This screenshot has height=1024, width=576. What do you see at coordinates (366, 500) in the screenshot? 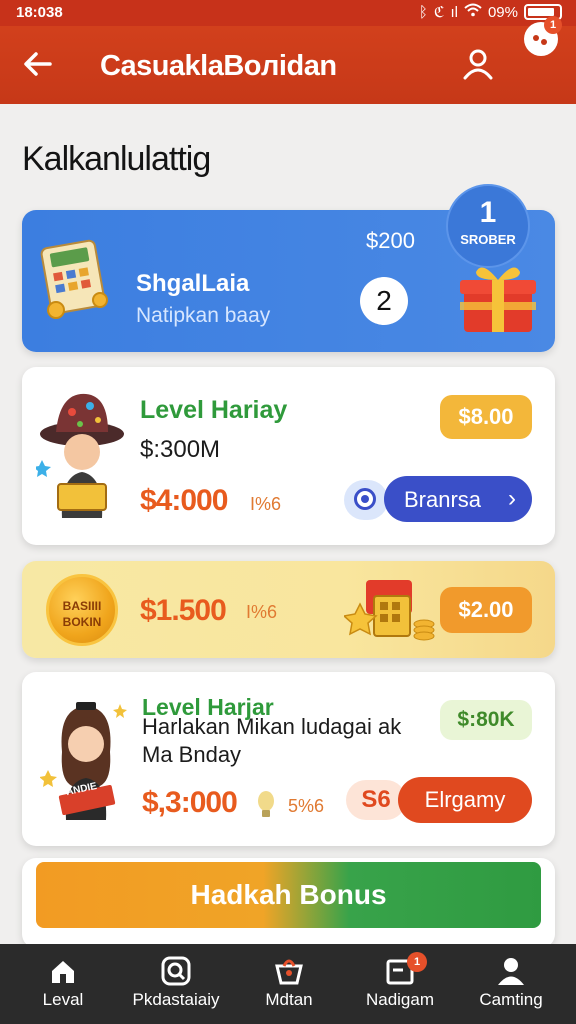
I see `select-radio` at bounding box center [366, 500].